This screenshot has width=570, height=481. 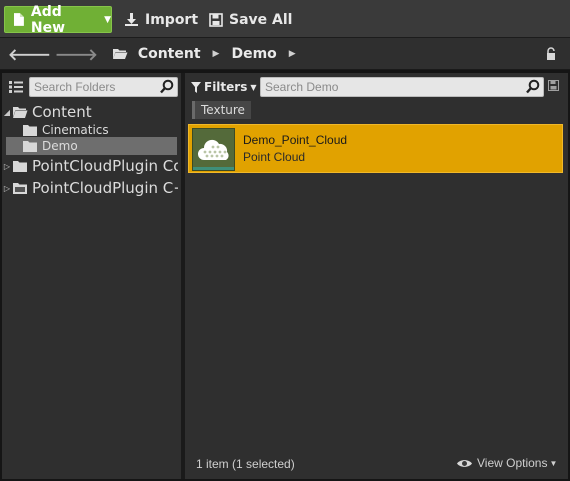 I want to click on breadcrumb-content: Content, so click(x=169, y=54).